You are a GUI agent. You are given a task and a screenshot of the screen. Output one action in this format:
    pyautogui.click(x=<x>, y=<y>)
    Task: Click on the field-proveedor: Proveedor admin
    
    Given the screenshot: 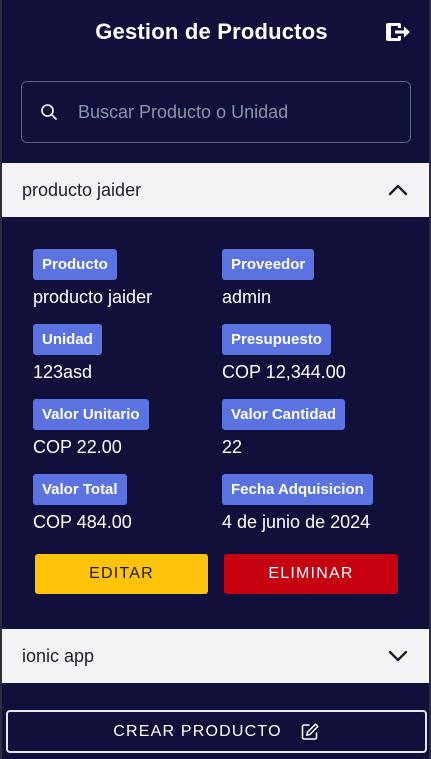 What is the action you would take?
    pyautogui.click(x=268, y=278)
    